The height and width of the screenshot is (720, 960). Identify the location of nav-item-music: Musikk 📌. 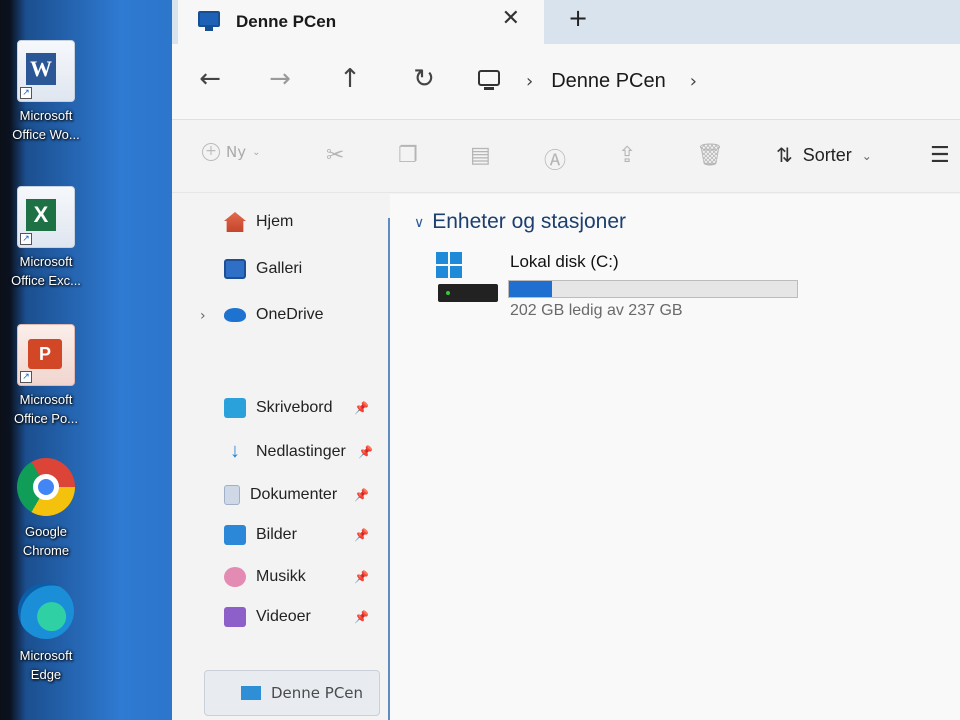
(296, 577).